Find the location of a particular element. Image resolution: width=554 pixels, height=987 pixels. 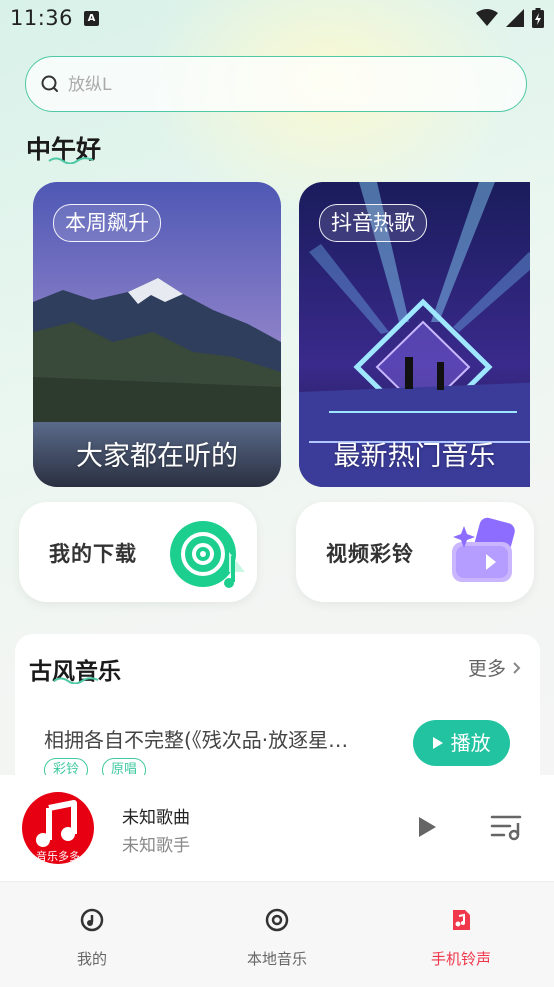

play-button: 播放 is located at coordinates (461, 743).